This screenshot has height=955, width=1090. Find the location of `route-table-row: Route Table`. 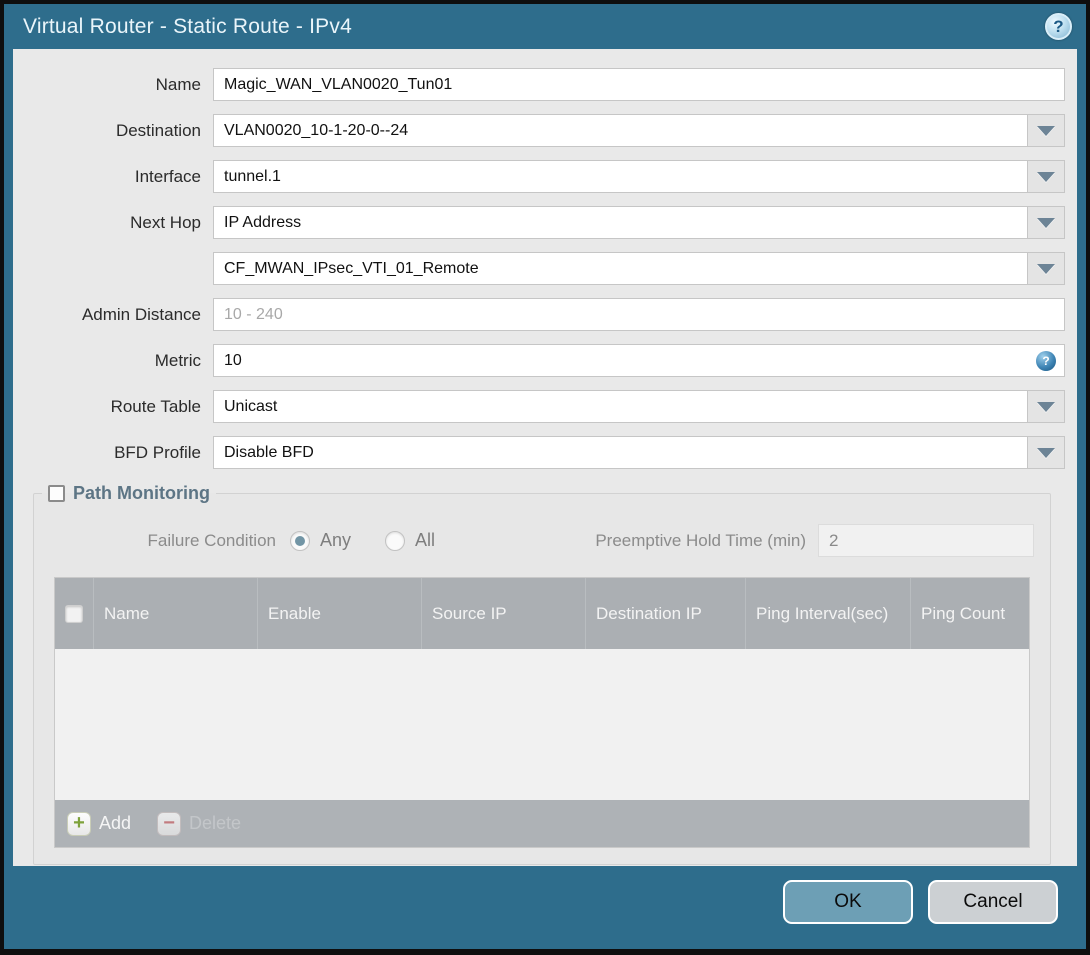

route-table-row: Route Table is located at coordinates (541, 406).